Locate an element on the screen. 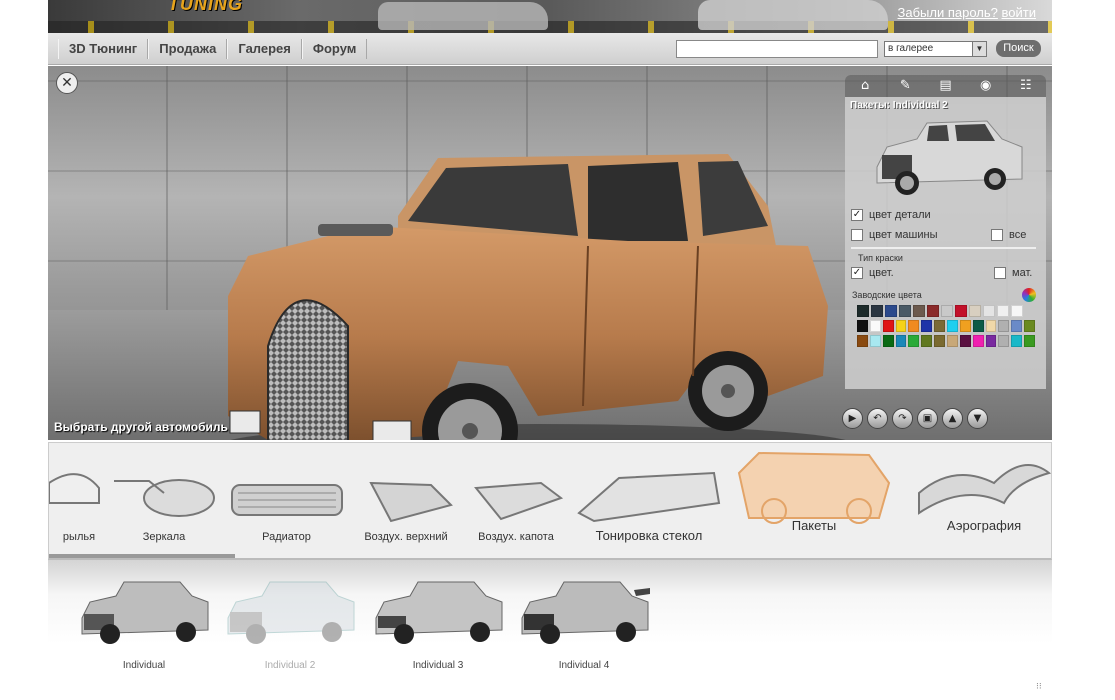 The height and width of the screenshot is (700, 1115). swatch-row is located at coordinates (947, 341).